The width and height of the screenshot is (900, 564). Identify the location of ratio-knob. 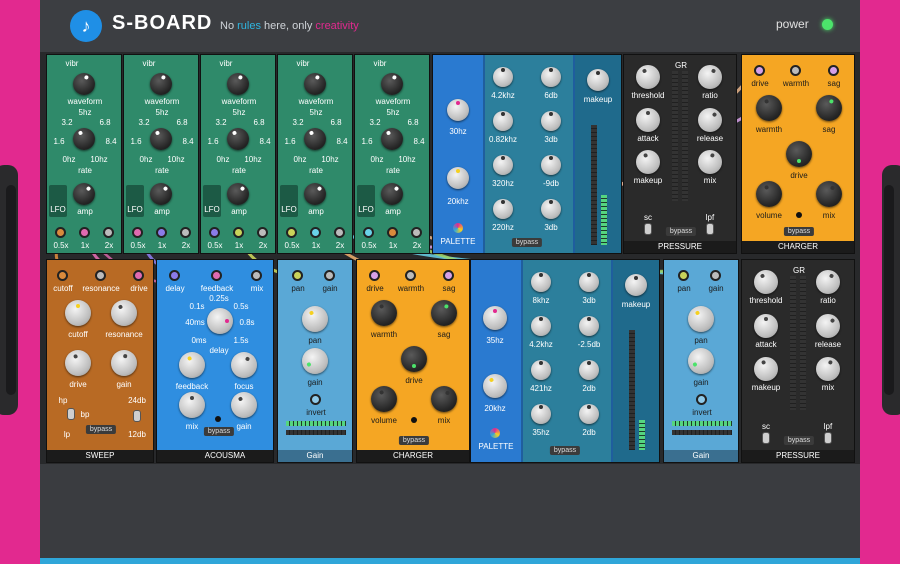
(828, 282).